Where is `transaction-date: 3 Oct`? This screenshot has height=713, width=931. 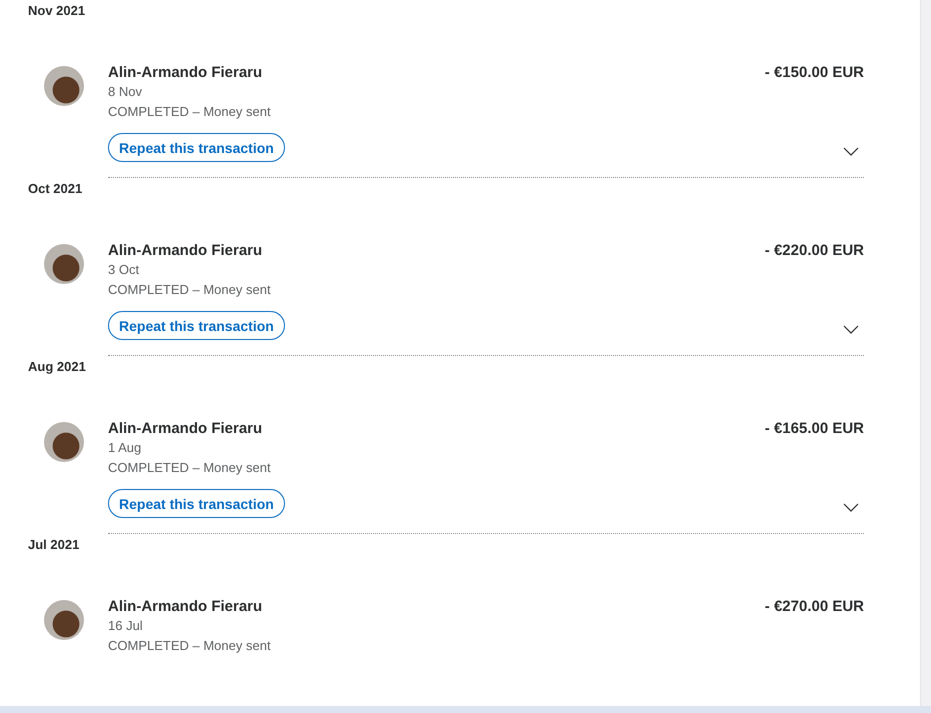
transaction-date: 3 Oct is located at coordinates (124, 270).